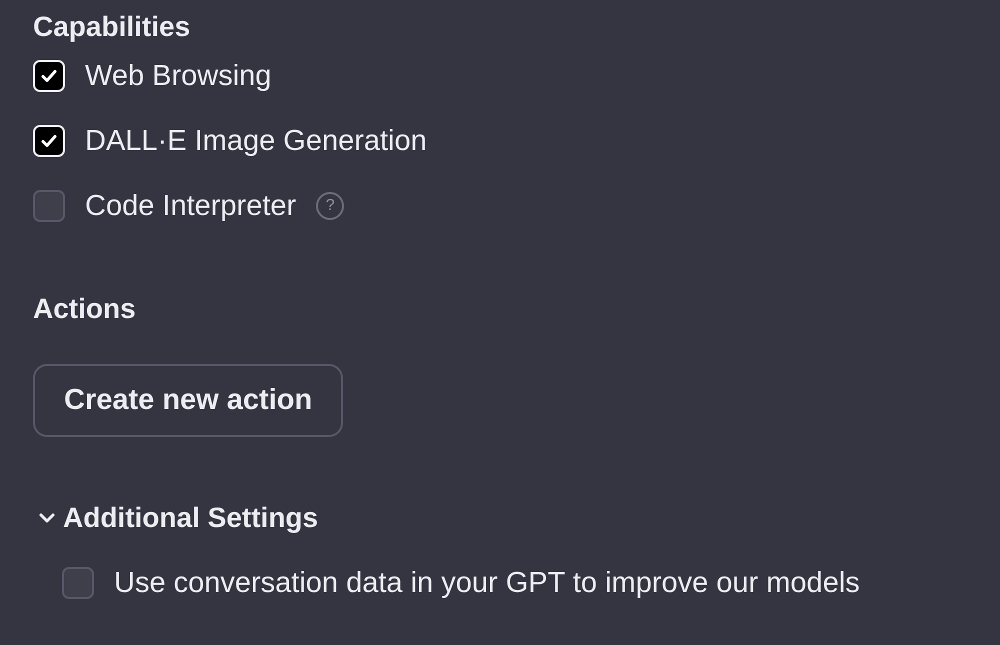 The image size is (1000, 645). Describe the element at coordinates (112, 27) in the screenshot. I see `section-heading: Capabilities` at that location.